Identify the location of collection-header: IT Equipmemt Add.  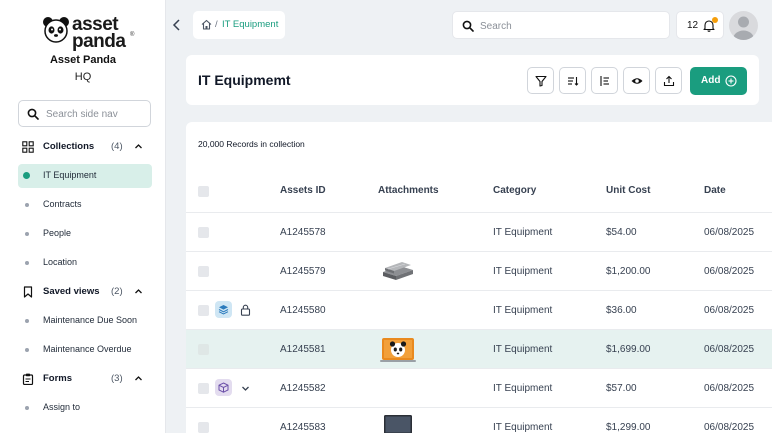
(472, 80).